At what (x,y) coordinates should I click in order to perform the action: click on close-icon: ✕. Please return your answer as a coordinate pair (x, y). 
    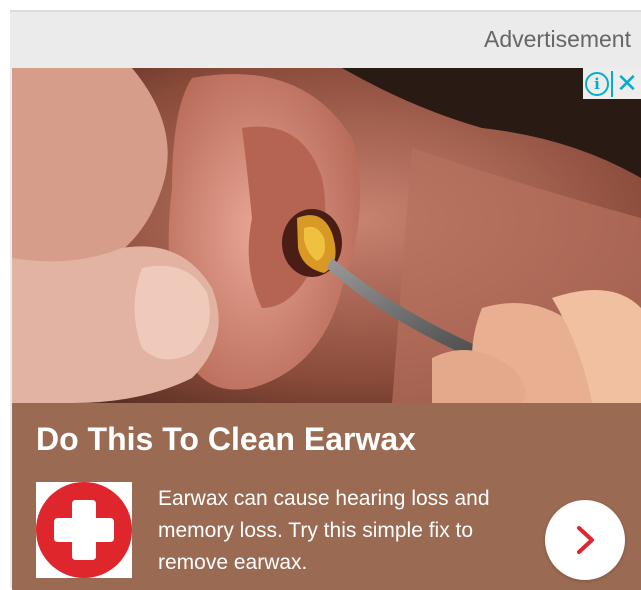
    Looking at the image, I should click on (627, 83).